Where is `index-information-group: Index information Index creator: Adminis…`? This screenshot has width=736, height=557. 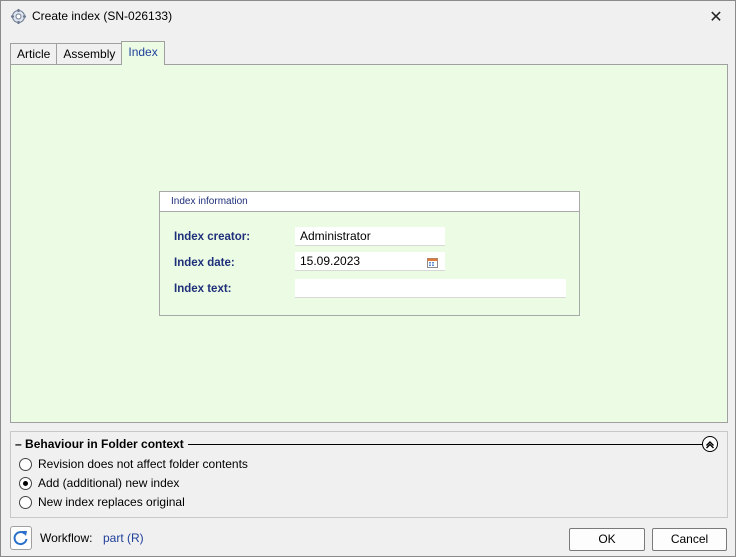
index-information-group: Index information Index creator: Adminis… is located at coordinates (369, 253).